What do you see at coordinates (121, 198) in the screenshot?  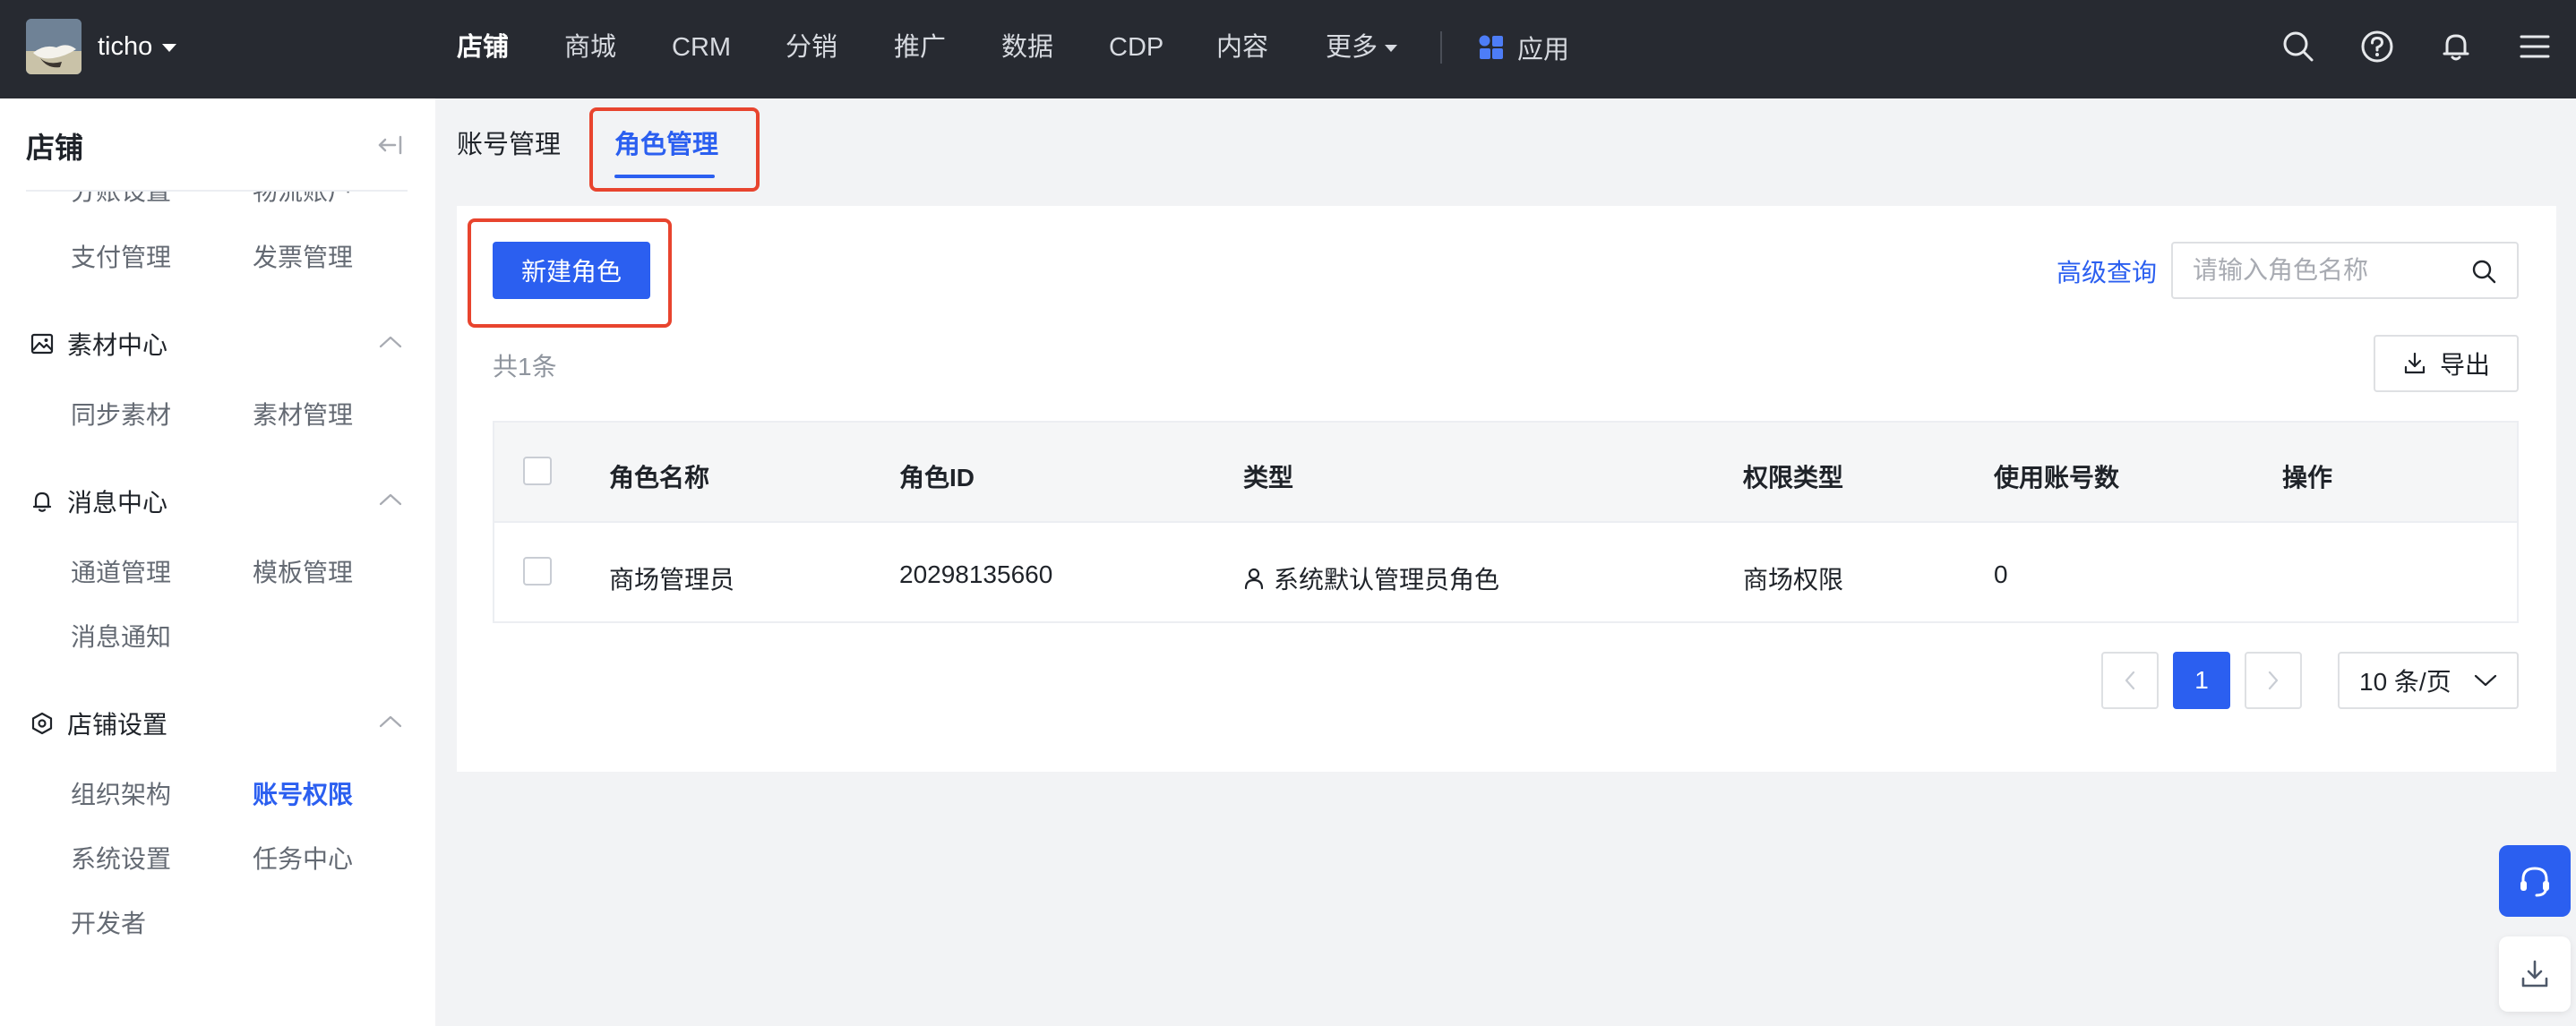 I see `sidebar-item-split-settings: 分账设置` at bounding box center [121, 198].